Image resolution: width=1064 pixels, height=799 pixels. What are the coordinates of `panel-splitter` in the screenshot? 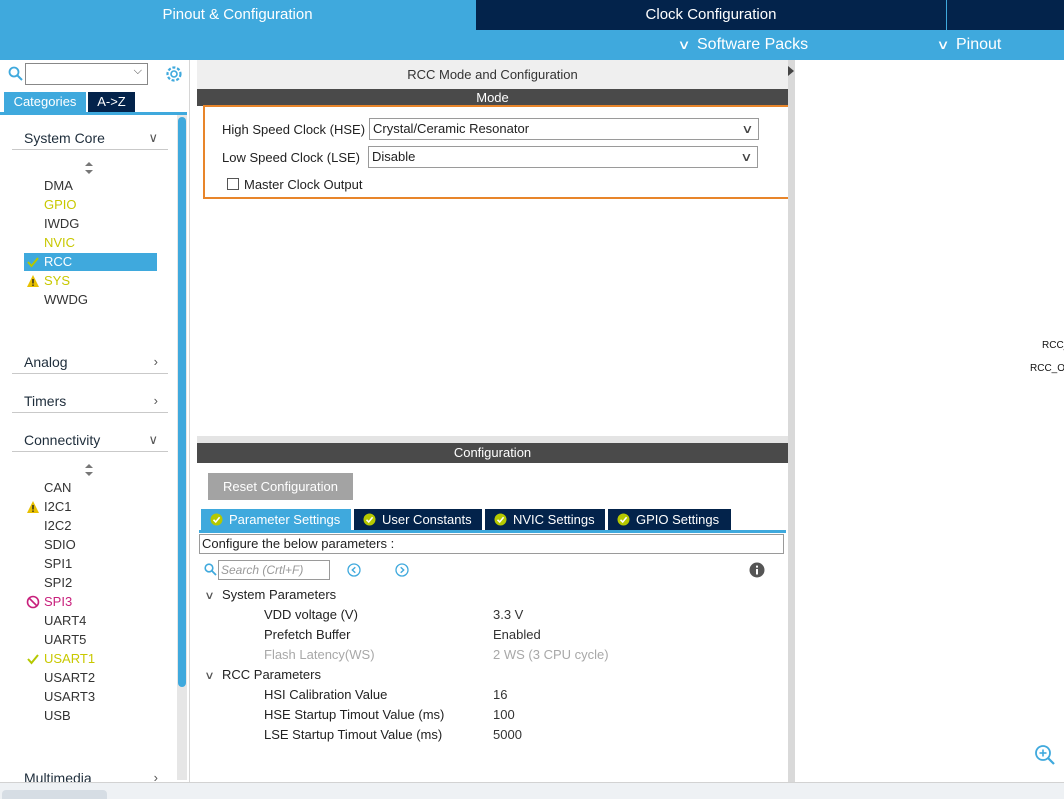 It's located at (492, 439).